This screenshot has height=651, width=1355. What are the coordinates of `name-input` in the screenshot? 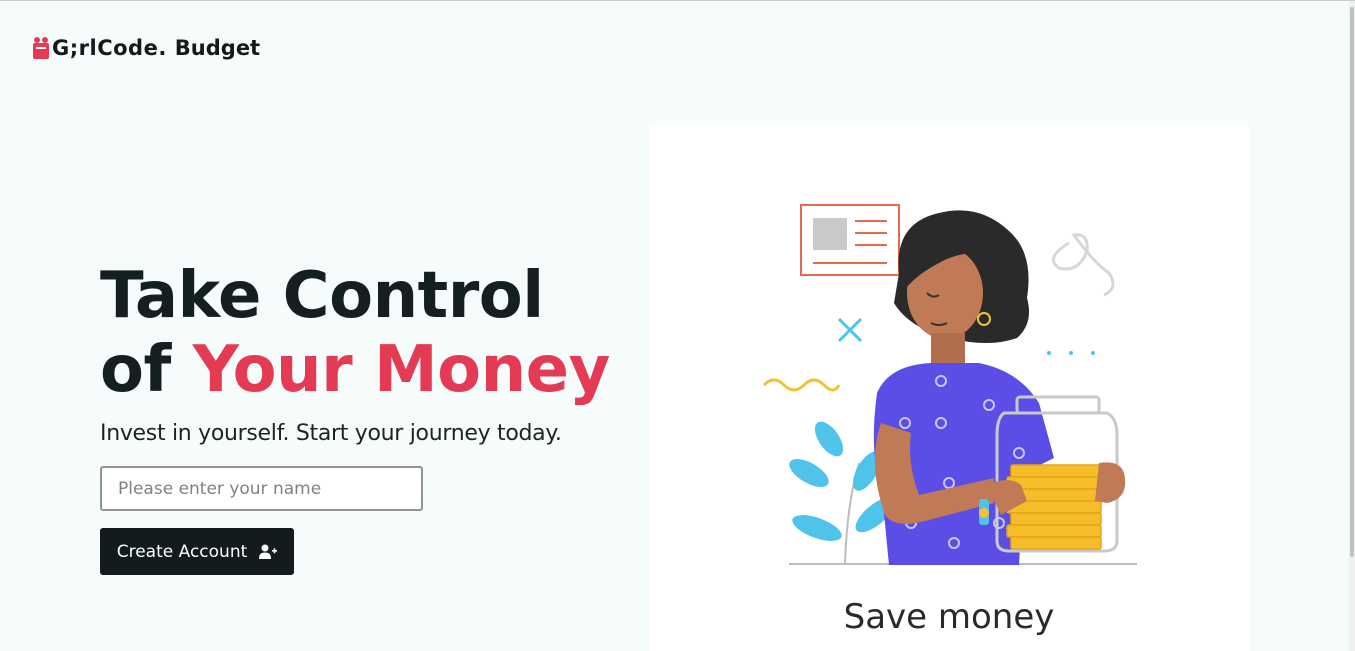 It's located at (261, 488).